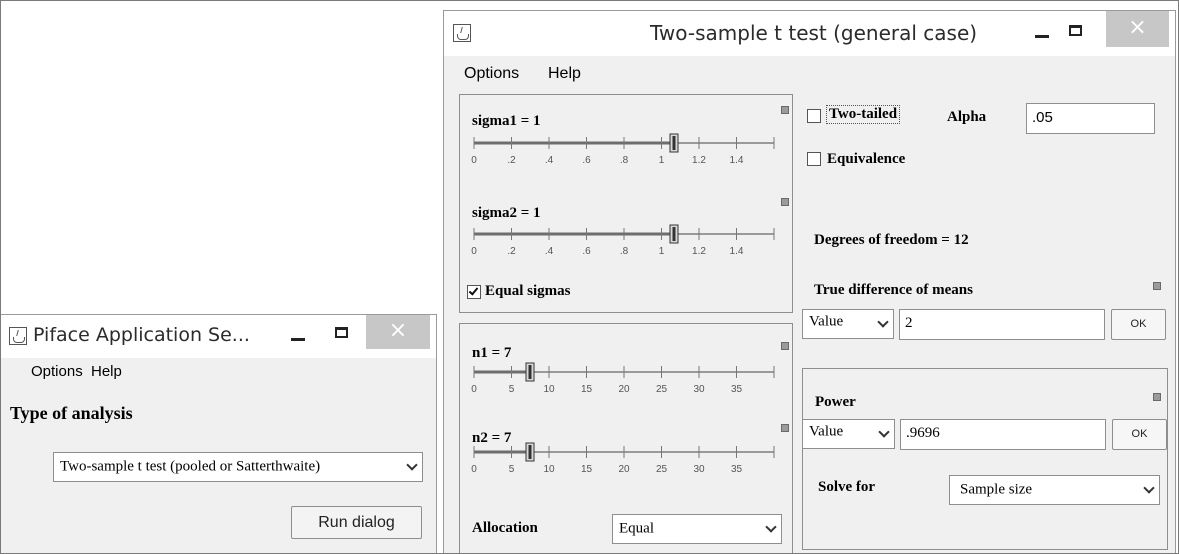  Describe the element at coordinates (636, 528) in the screenshot. I see `allocation-value: Equal` at that location.